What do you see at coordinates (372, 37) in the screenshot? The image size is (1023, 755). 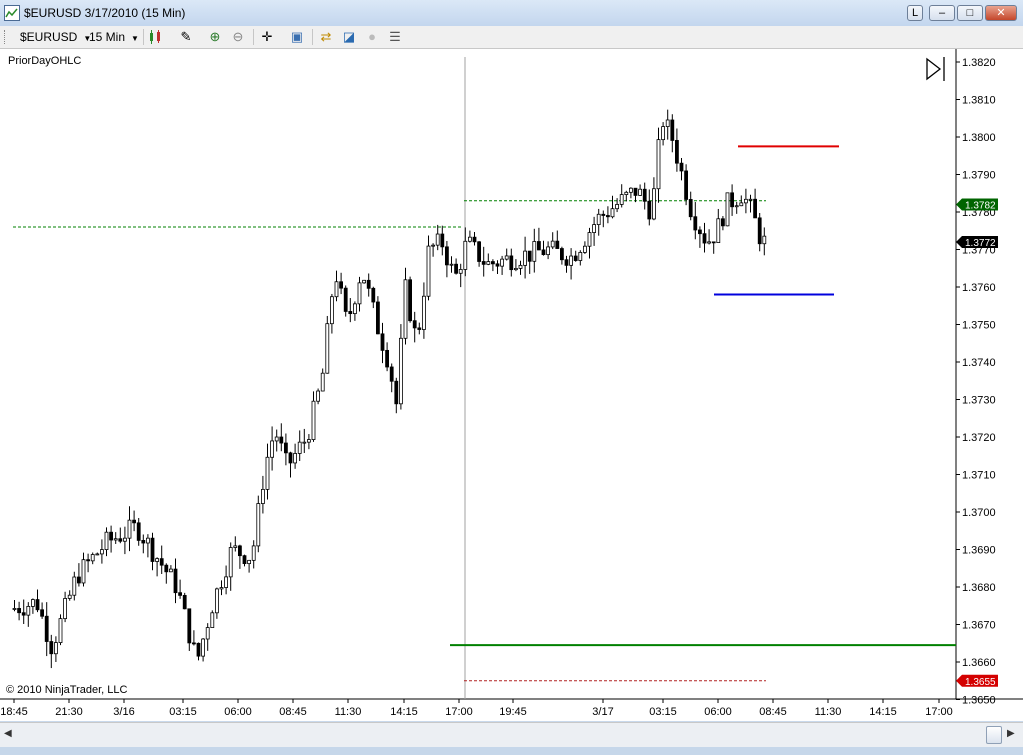 I see `disabled-circle-icon: ●` at bounding box center [372, 37].